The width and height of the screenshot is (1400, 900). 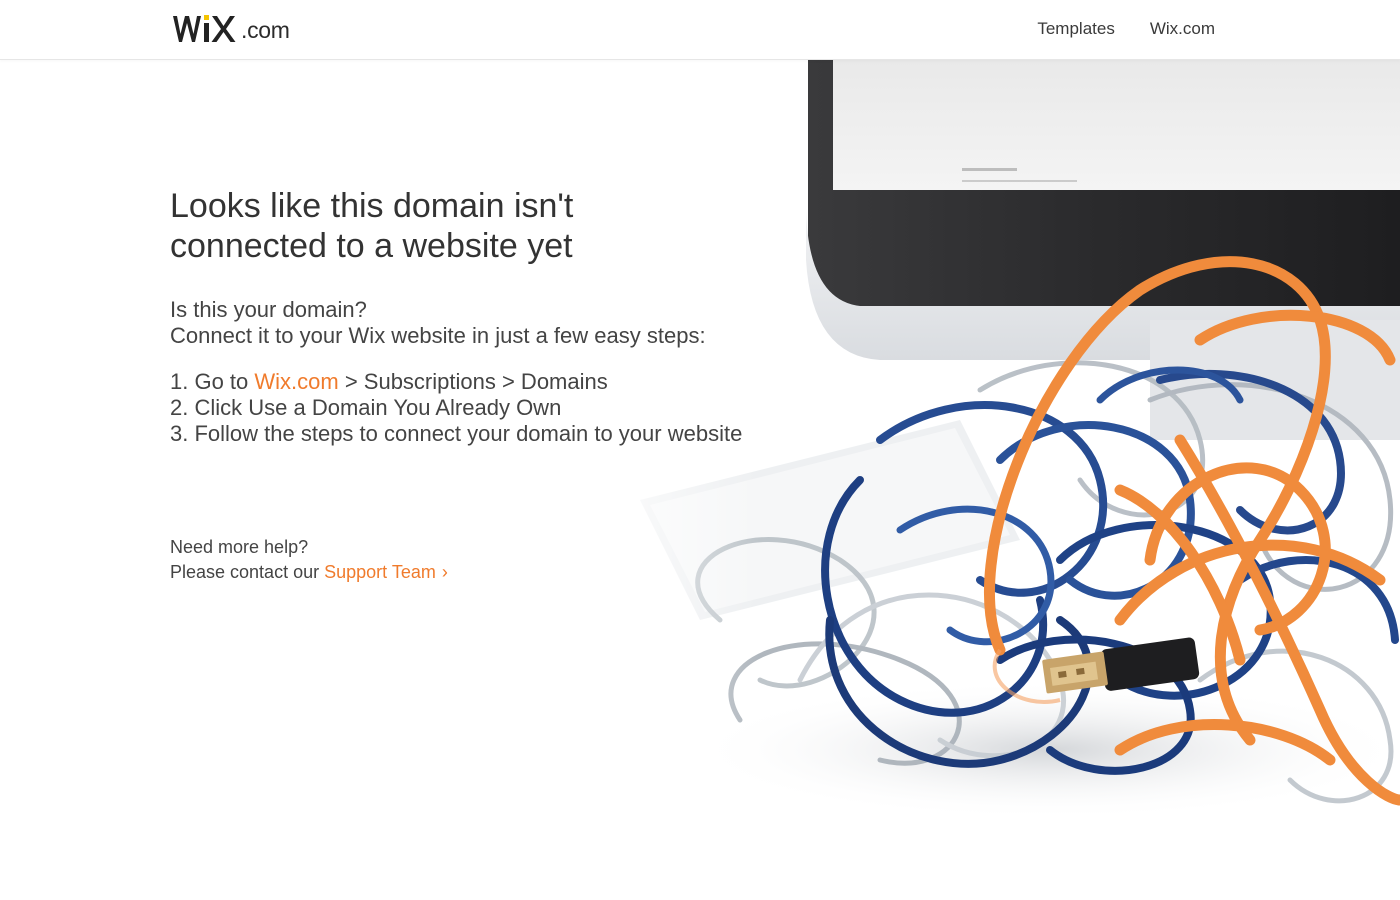 What do you see at coordinates (204, 28) in the screenshot?
I see `wix-logo-mark` at bounding box center [204, 28].